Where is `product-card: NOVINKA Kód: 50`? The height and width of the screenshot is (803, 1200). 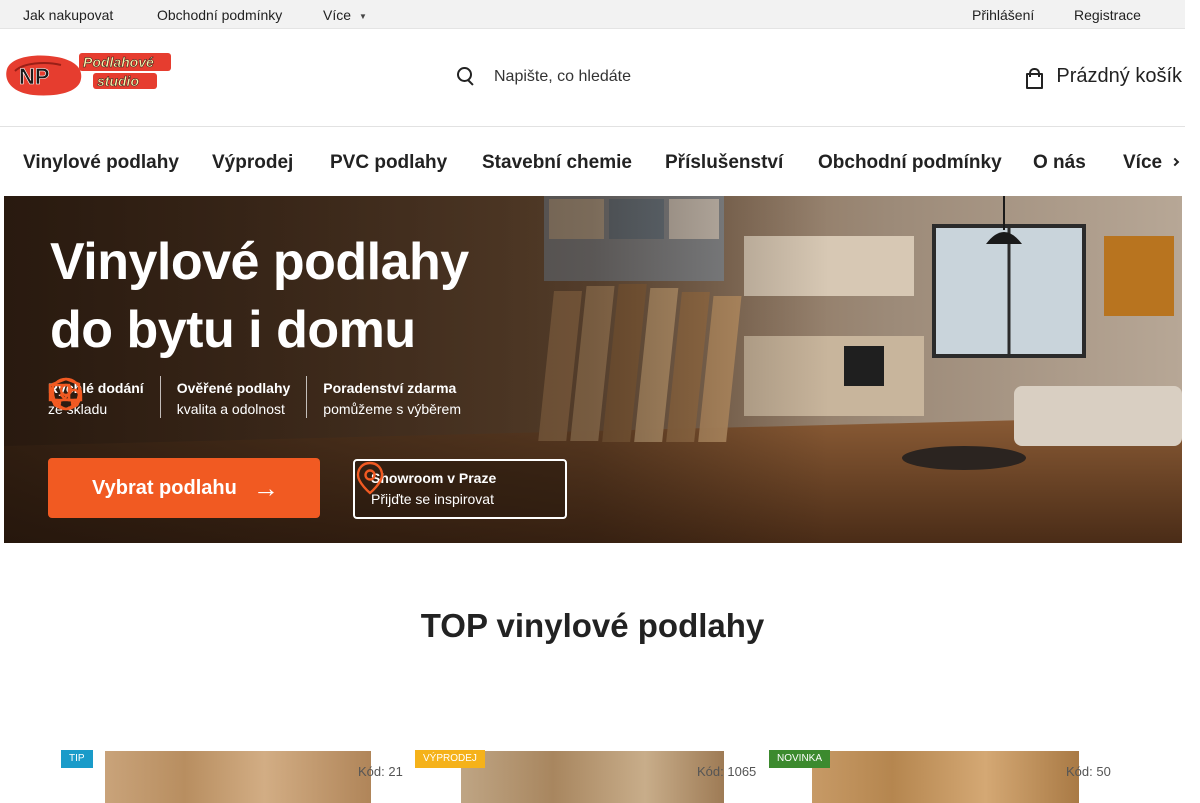
product-card: NOVINKA Kód: 50 is located at coordinates (945, 775).